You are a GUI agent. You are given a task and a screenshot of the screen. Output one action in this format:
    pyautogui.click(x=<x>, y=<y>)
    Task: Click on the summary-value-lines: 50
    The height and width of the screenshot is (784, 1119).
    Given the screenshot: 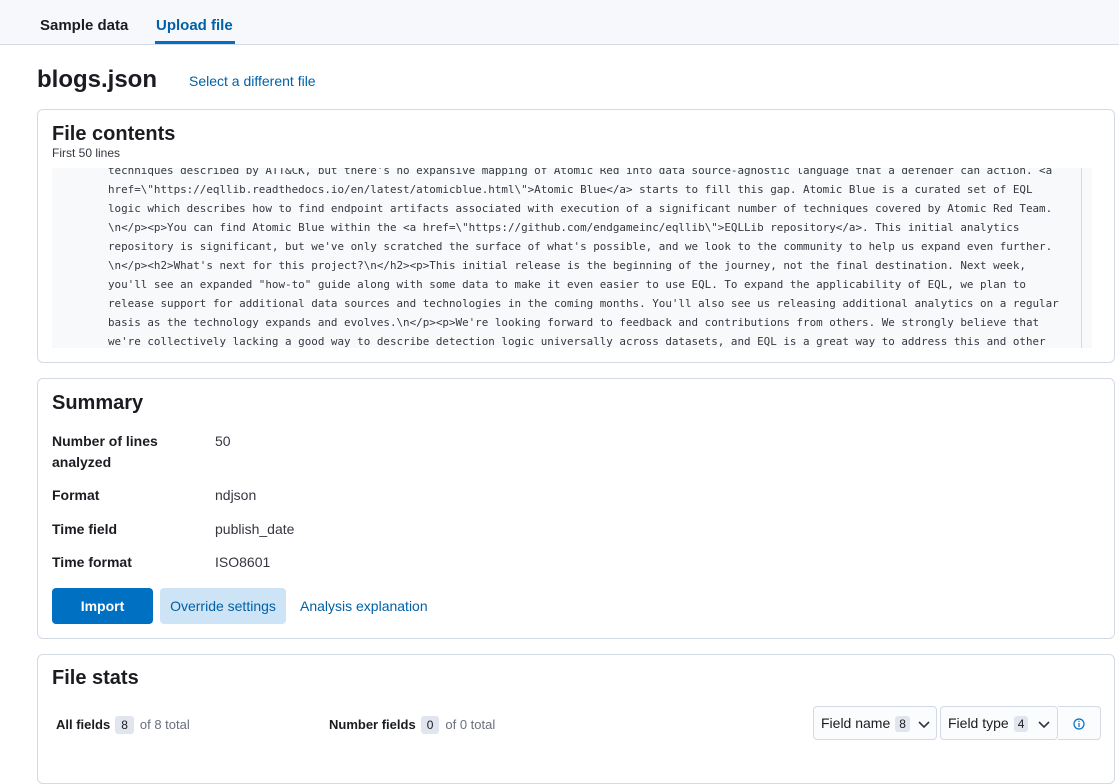 What is the action you would take?
    pyautogui.click(x=223, y=441)
    